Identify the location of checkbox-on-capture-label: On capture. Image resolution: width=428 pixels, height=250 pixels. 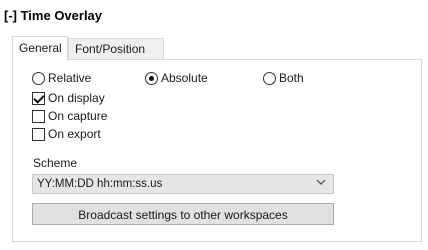
(78, 116).